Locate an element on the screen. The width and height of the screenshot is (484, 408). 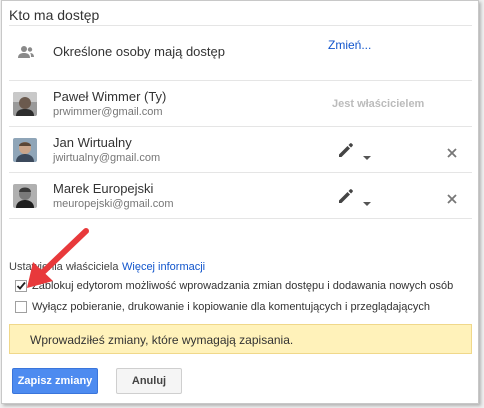
person-email: prwimmer@gmail.com is located at coordinates (108, 112).